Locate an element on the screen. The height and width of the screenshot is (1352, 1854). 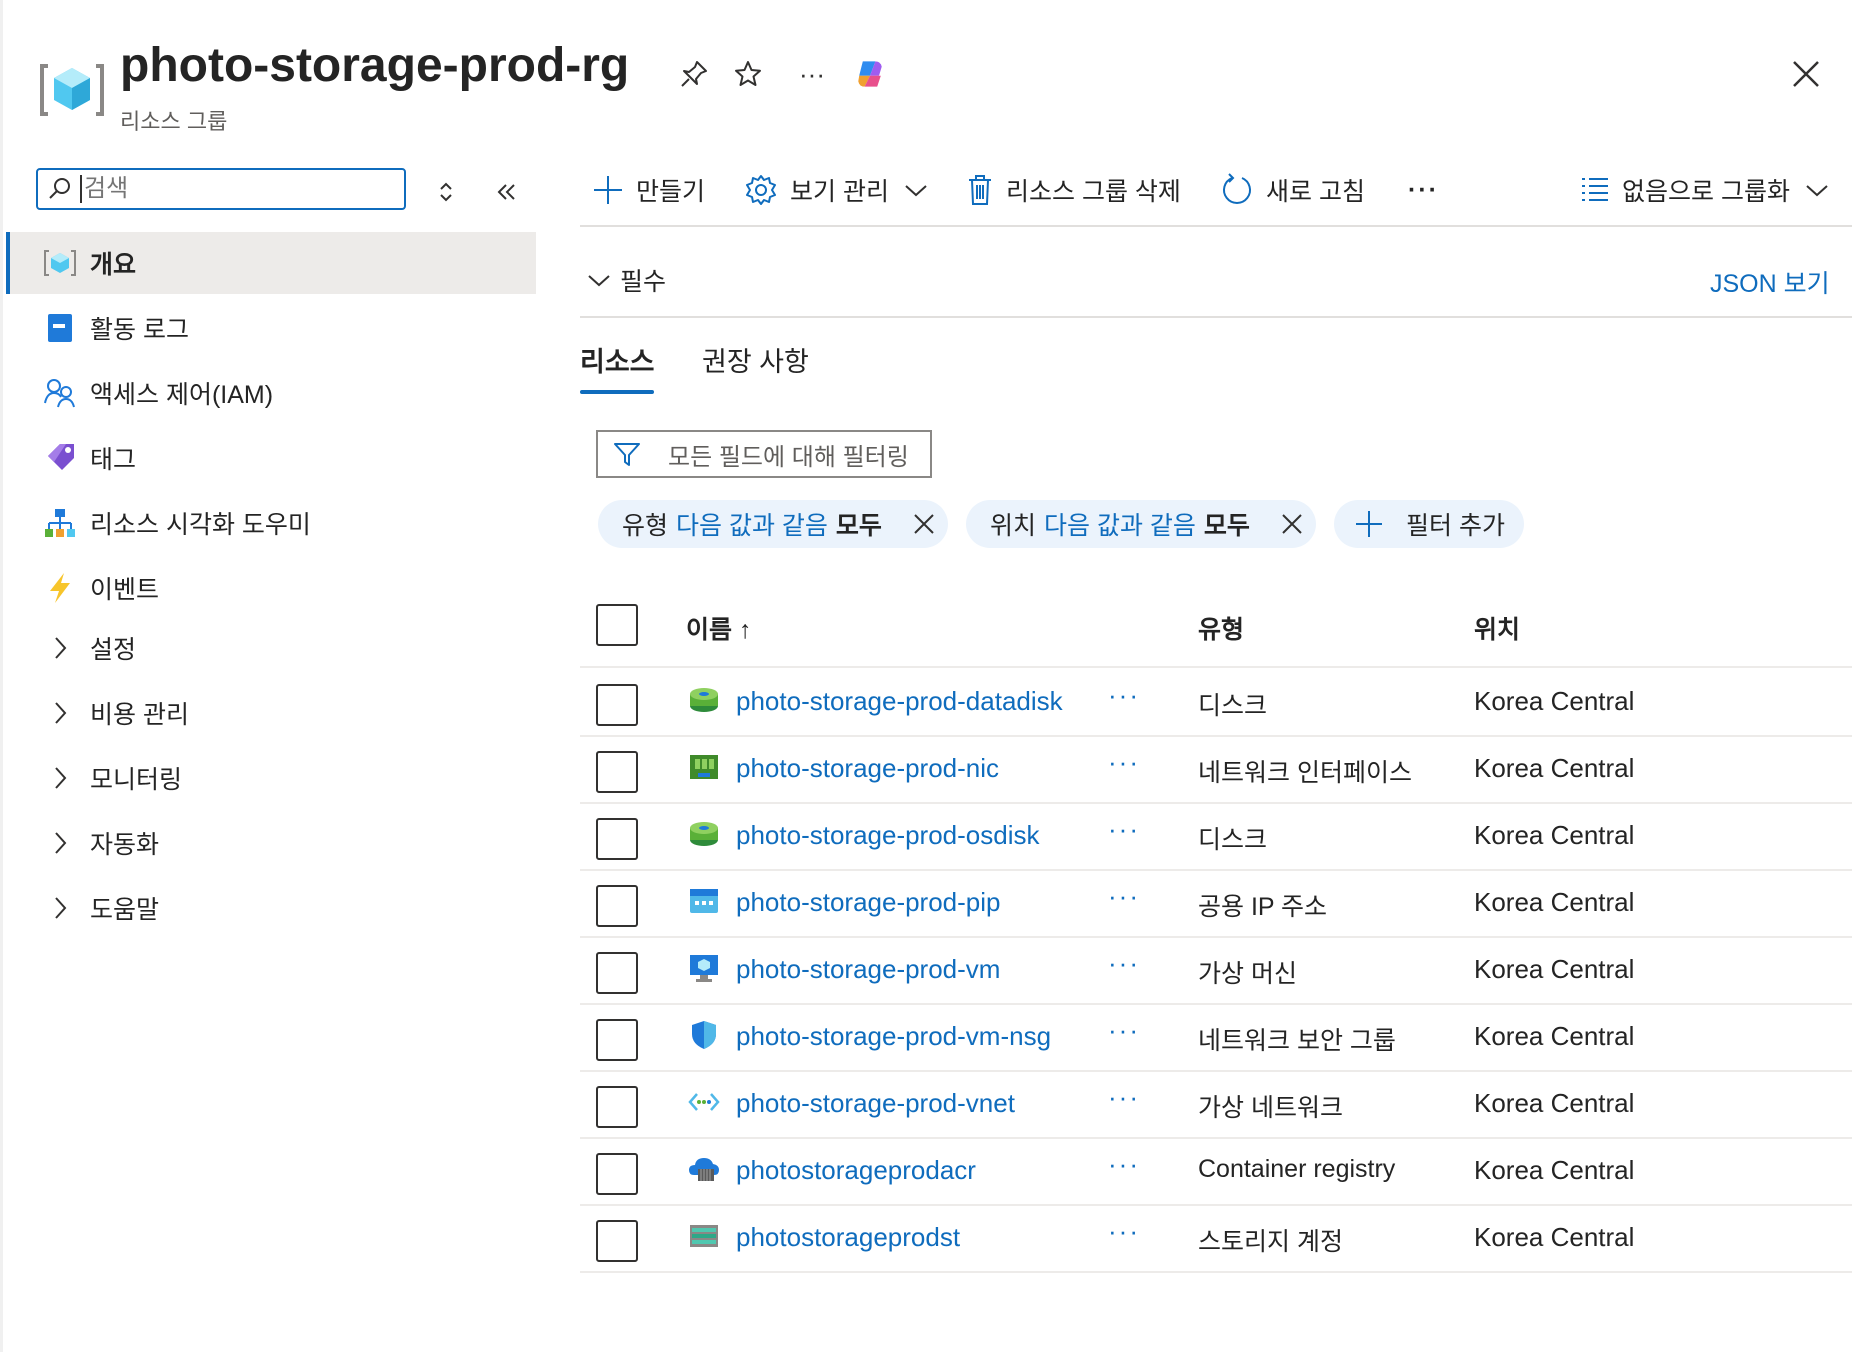
column-header-name: 이름 ↑ is located at coordinates (718, 628).